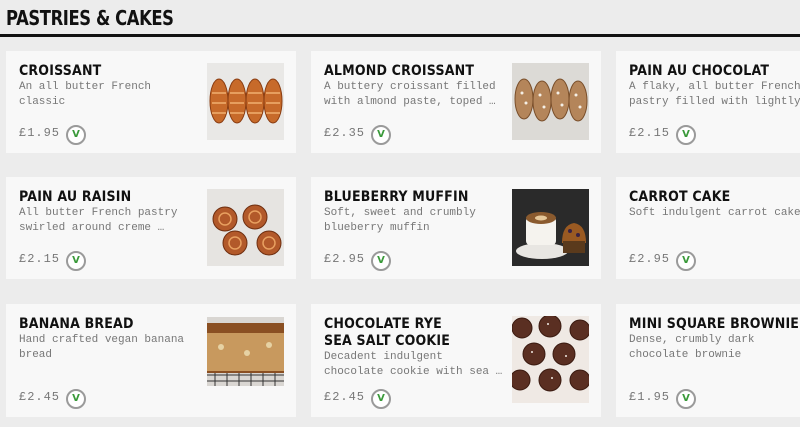 The image size is (800, 427). What do you see at coordinates (245, 101) in the screenshot?
I see `croissant-photo` at bounding box center [245, 101].